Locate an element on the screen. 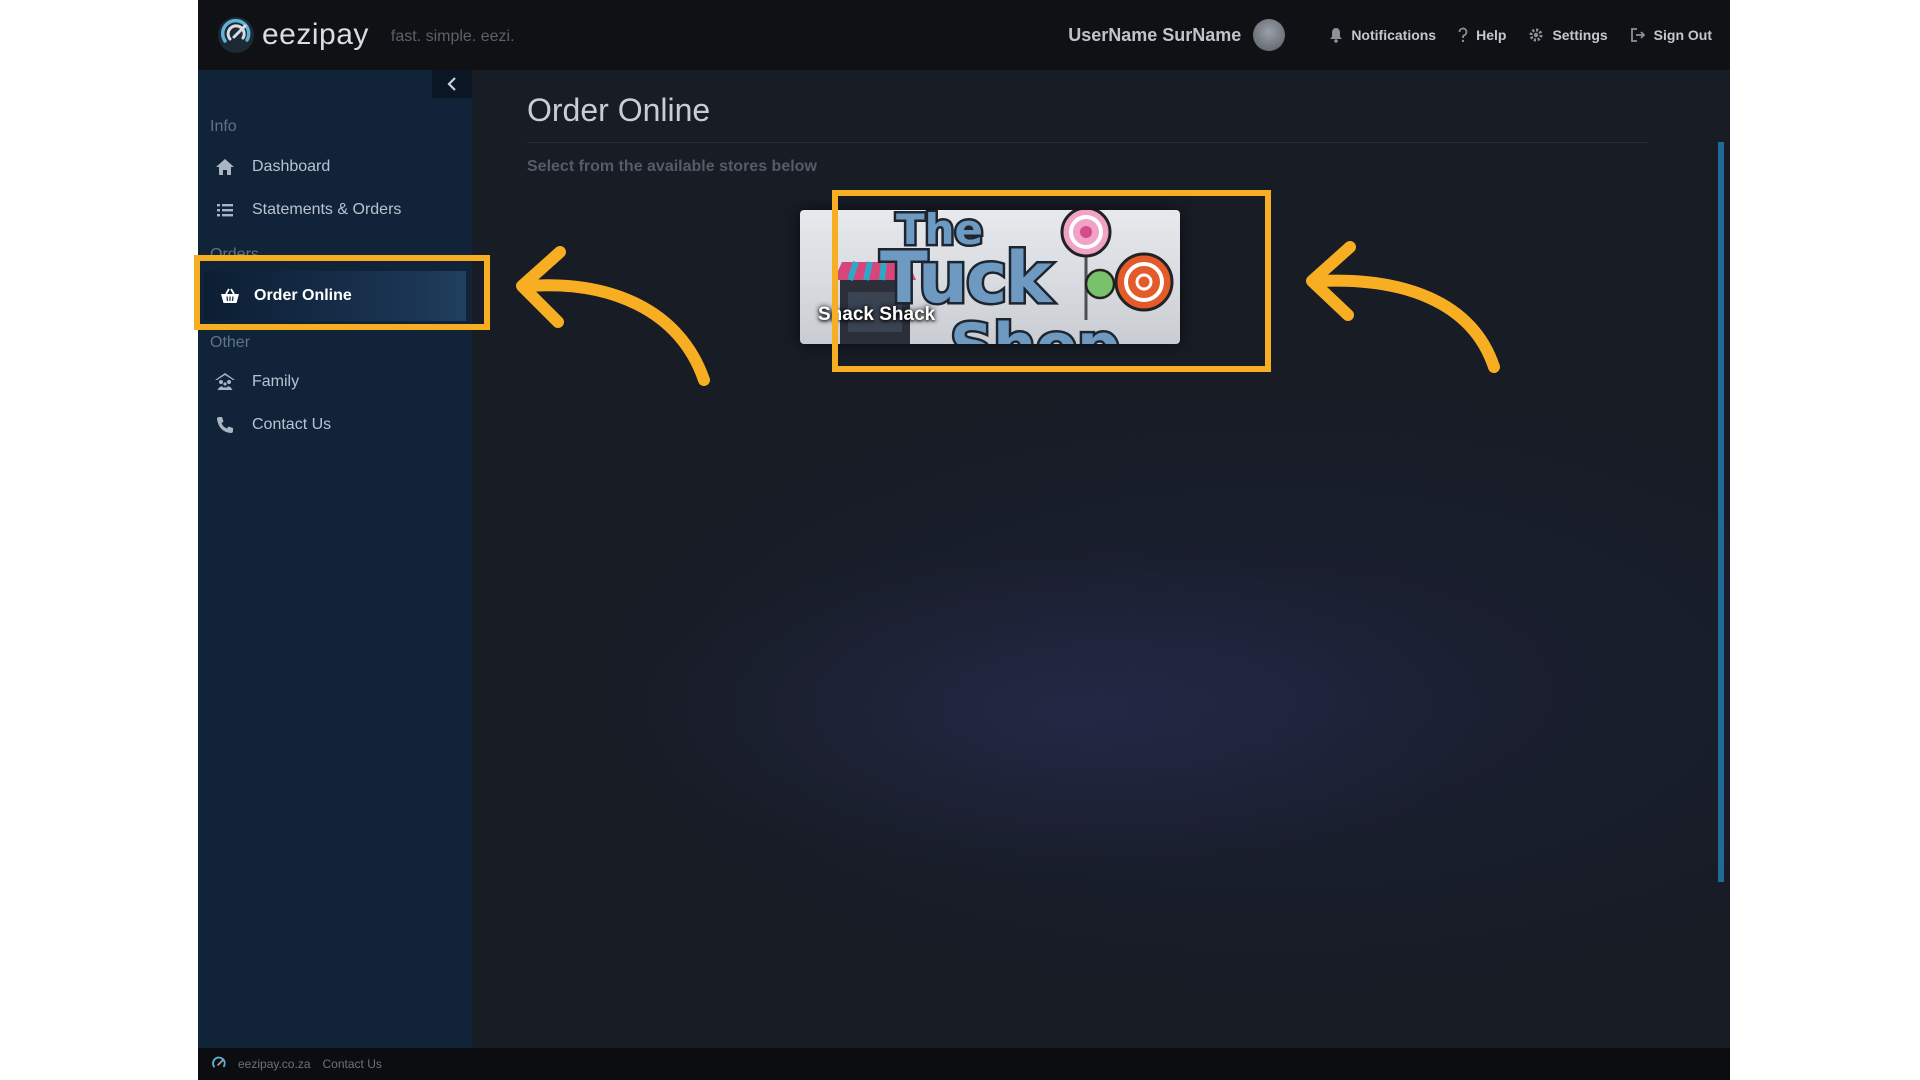  family-icon is located at coordinates (225, 381).